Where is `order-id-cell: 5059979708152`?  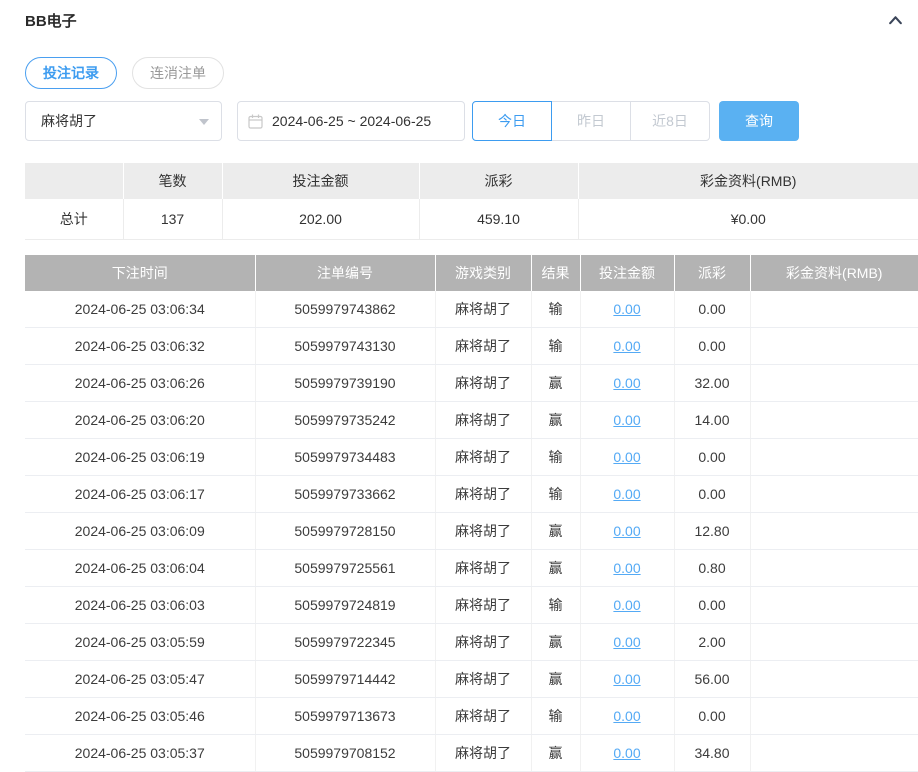 order-id-cell: 5059979708152 is located at coordinates (345, 753).